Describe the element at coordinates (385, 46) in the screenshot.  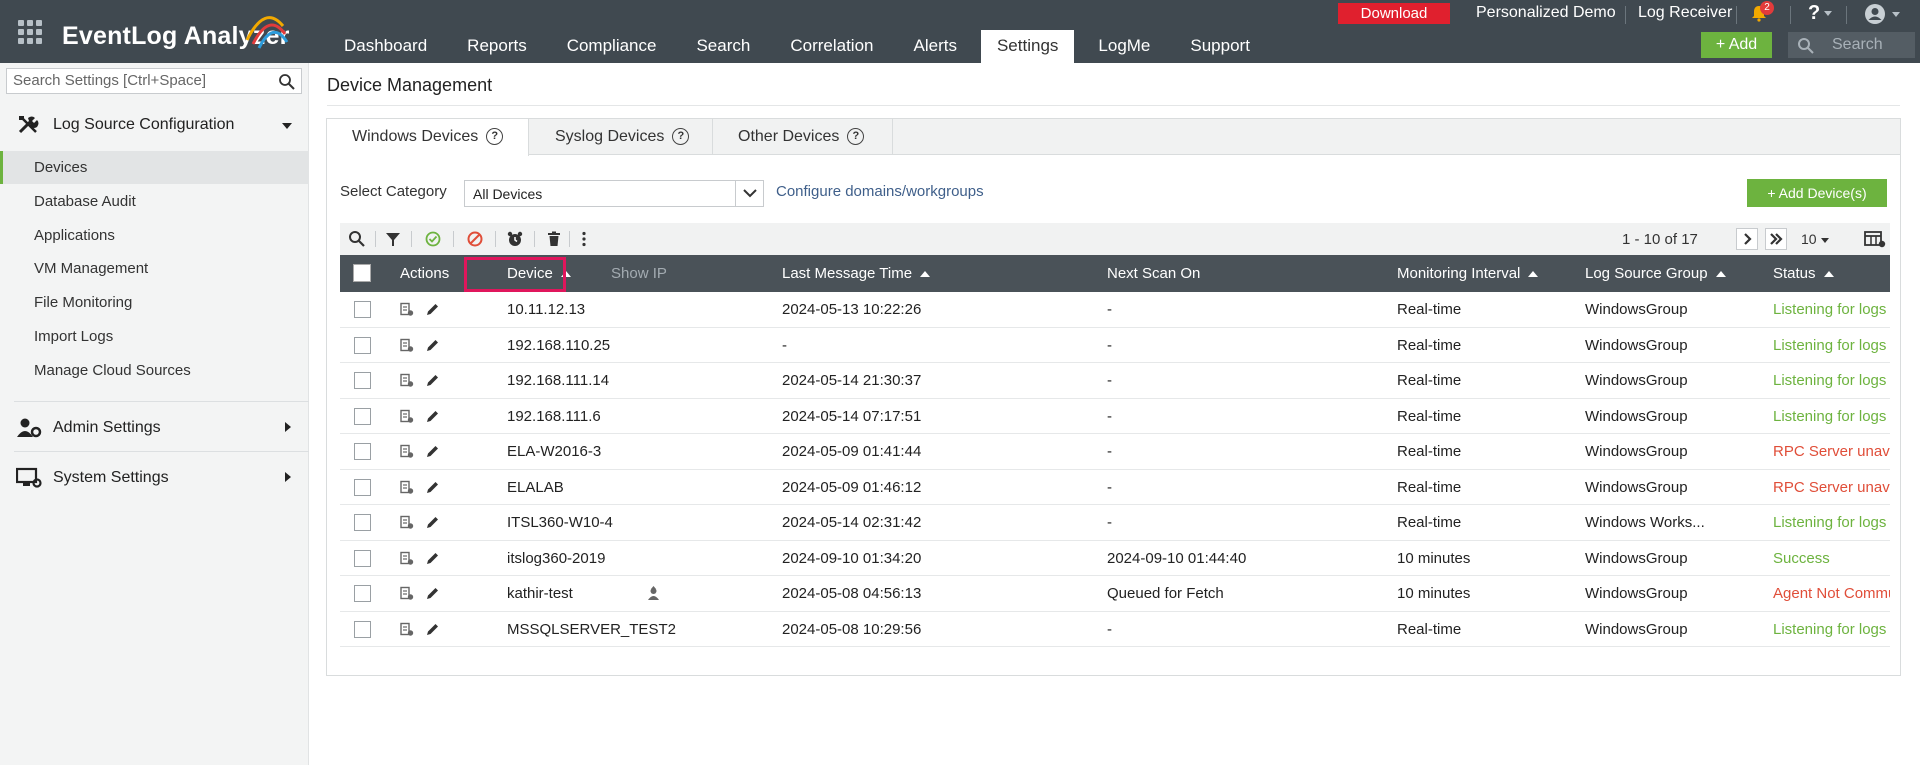
I see `nav-tab-dashboard: Dashboard` at that location.